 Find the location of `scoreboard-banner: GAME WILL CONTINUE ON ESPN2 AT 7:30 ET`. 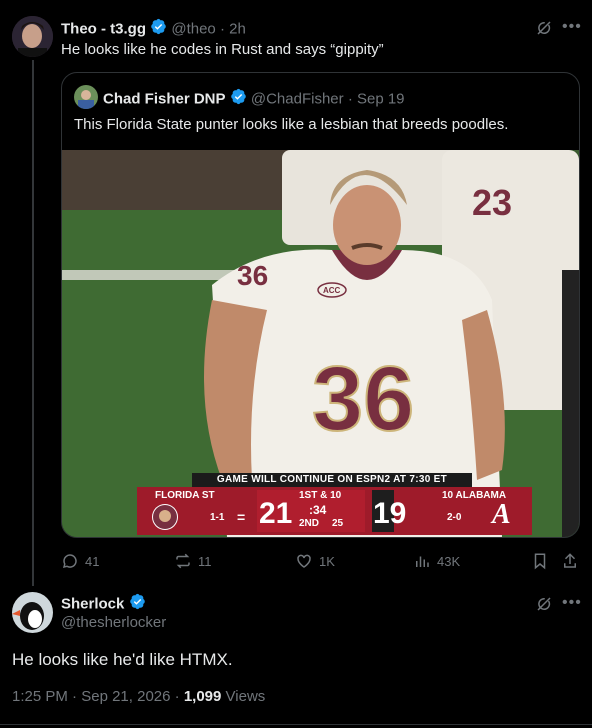

scoreboard-banner: GAME WILL CONTINUE ON ESPN2 AT 7:30 ET is located at coordinates (332, 480).